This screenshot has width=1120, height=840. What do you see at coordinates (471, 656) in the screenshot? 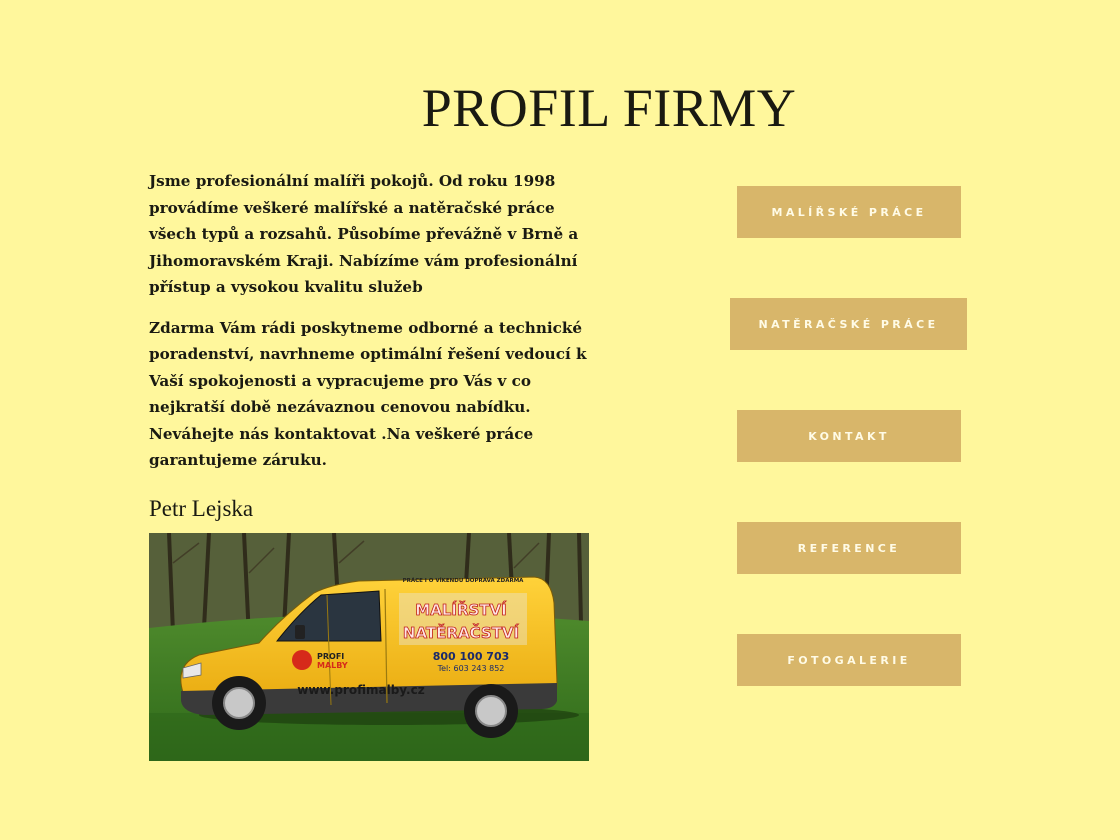
I see `van-phone: 800 100 703` at bounding box center [471, 656].